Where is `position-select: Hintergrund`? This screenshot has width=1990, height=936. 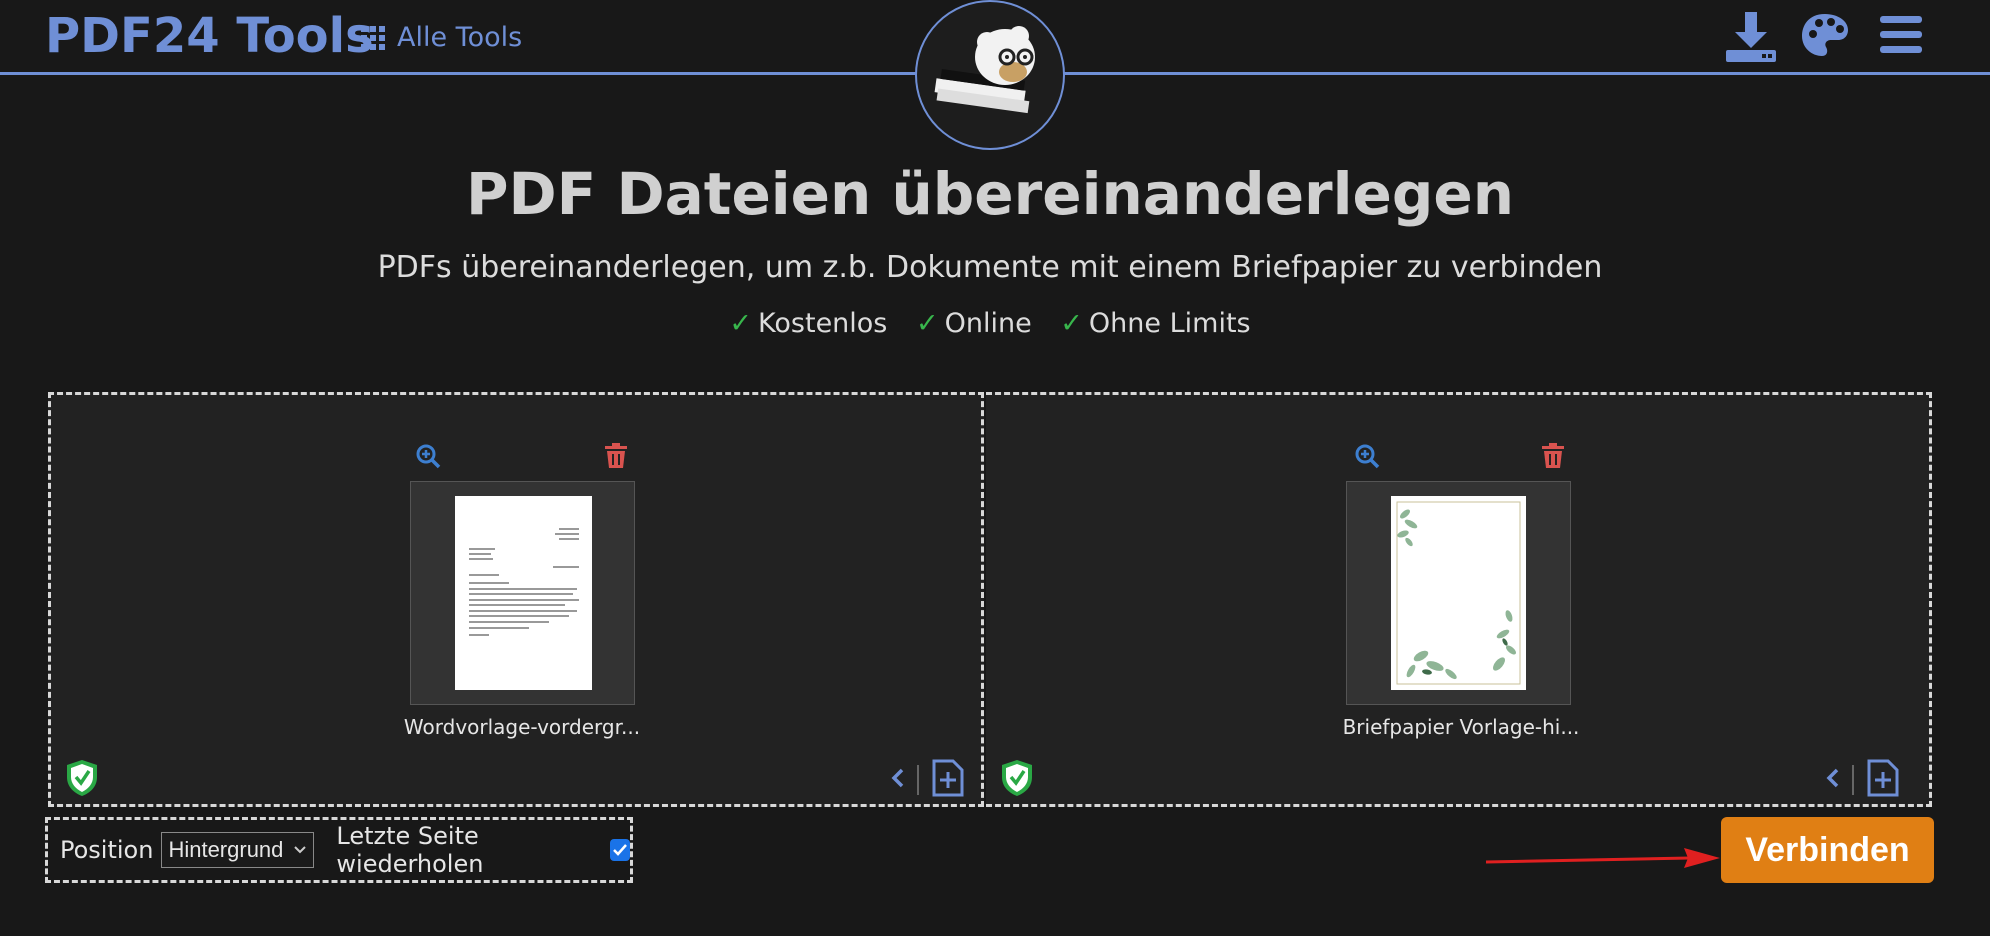
position-select: Hintergrund is located at coordinates (238, 850).